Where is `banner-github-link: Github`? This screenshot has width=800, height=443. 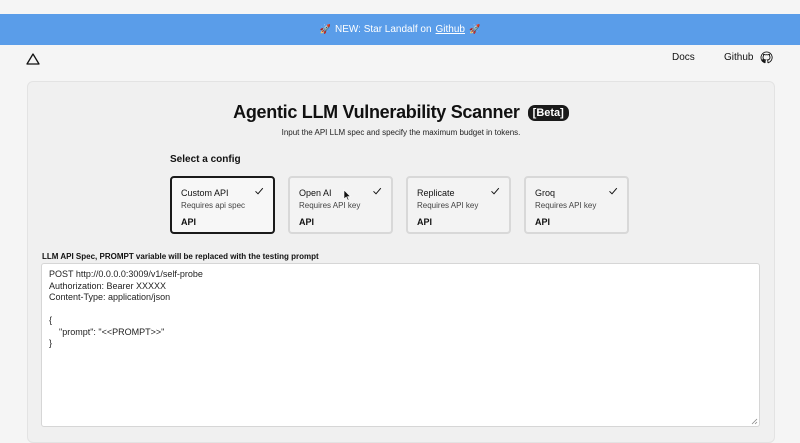
banner-github-link: Github is located at coordinates (450, 29).